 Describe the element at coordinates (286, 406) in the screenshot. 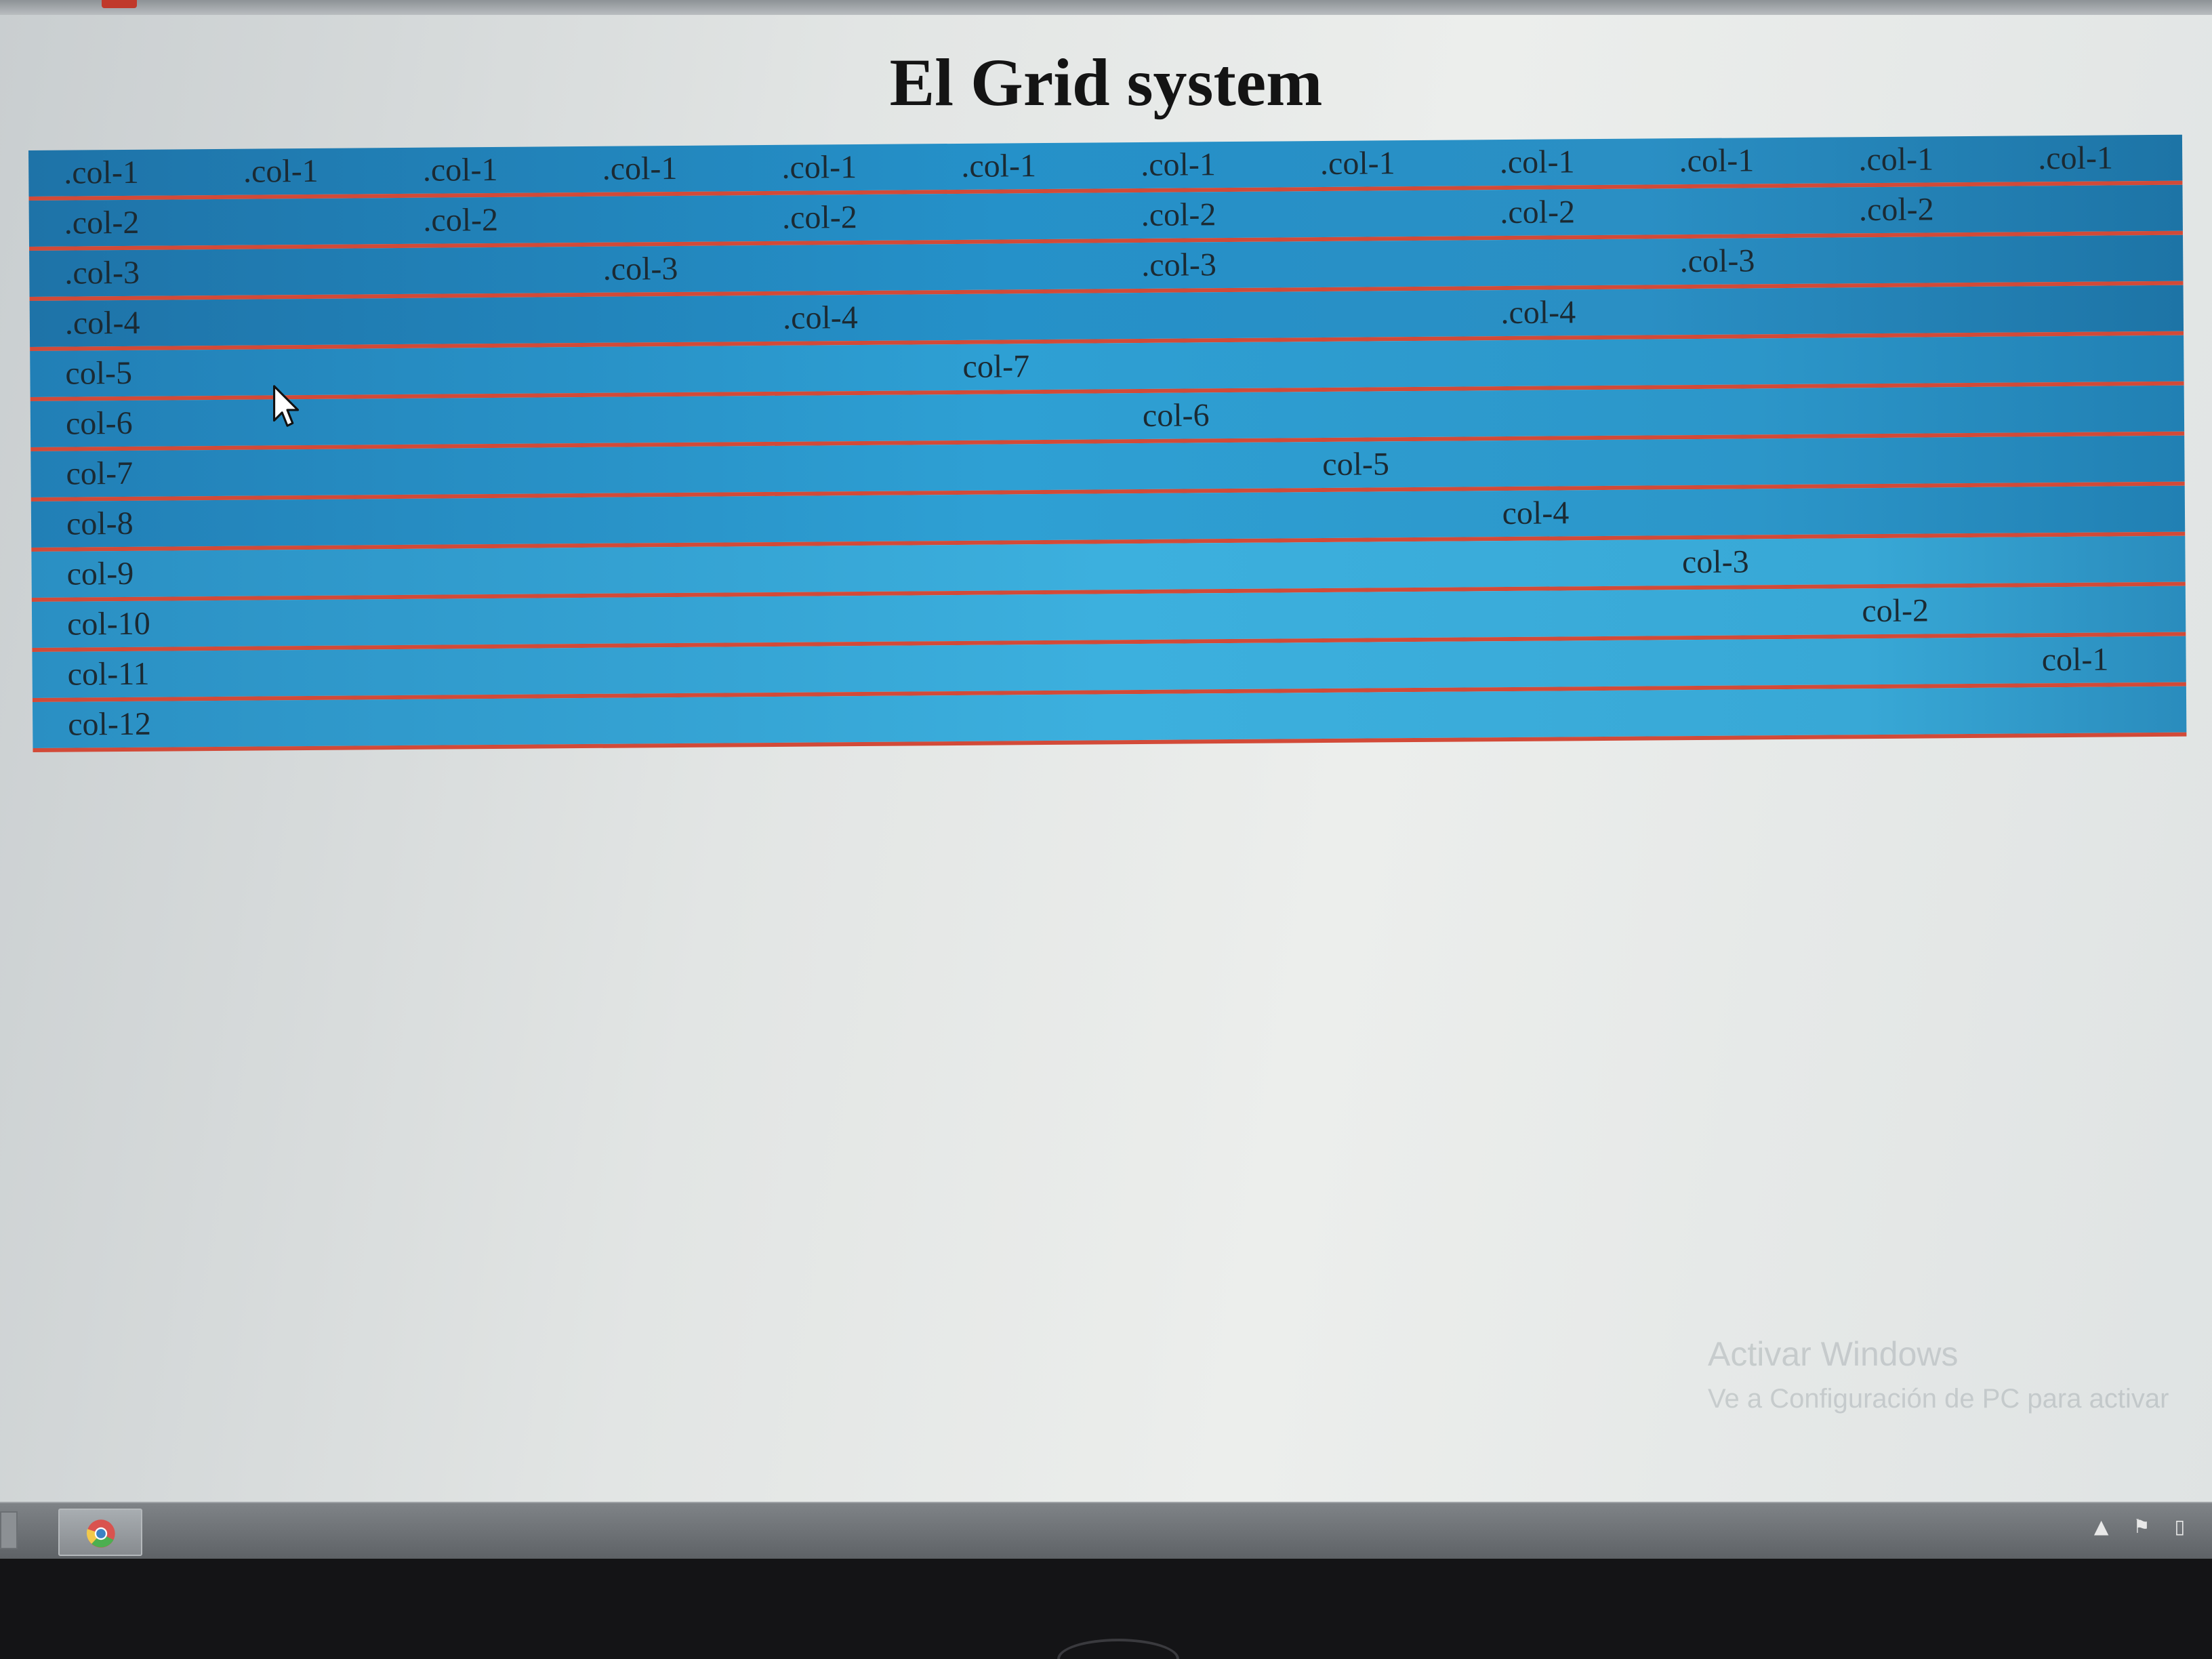

I see `mouse-cursor-icon` at that location.